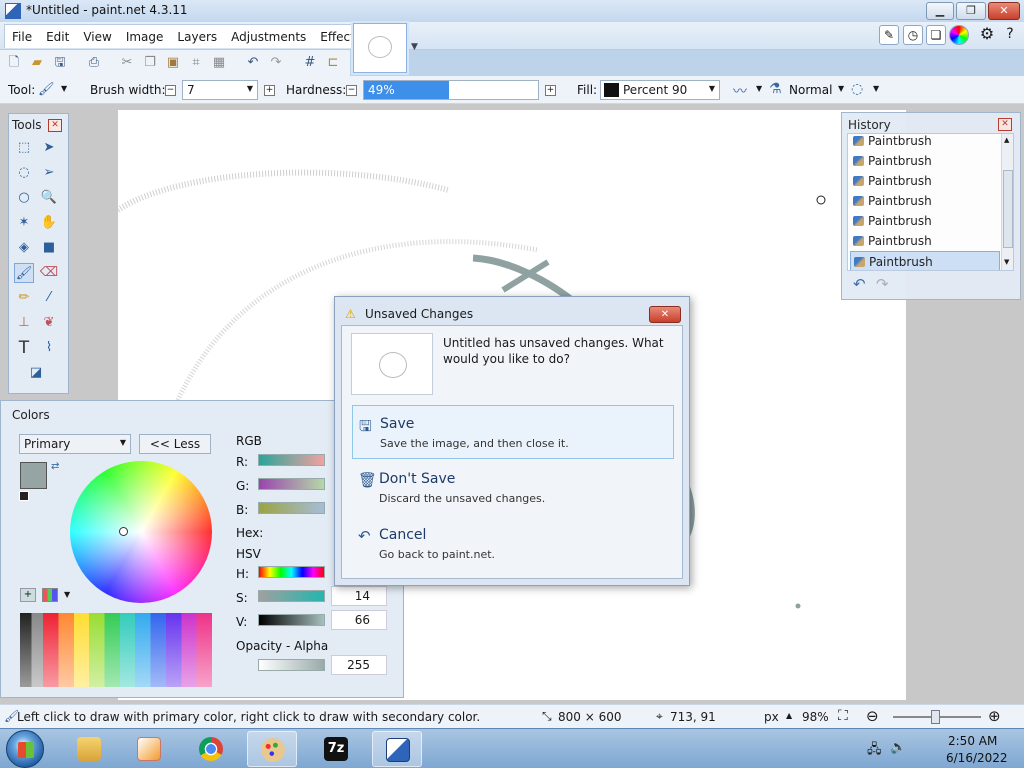  Describe the element at coordinates (291, 665) in the screenshot. I see `alpha-slider` at that location.